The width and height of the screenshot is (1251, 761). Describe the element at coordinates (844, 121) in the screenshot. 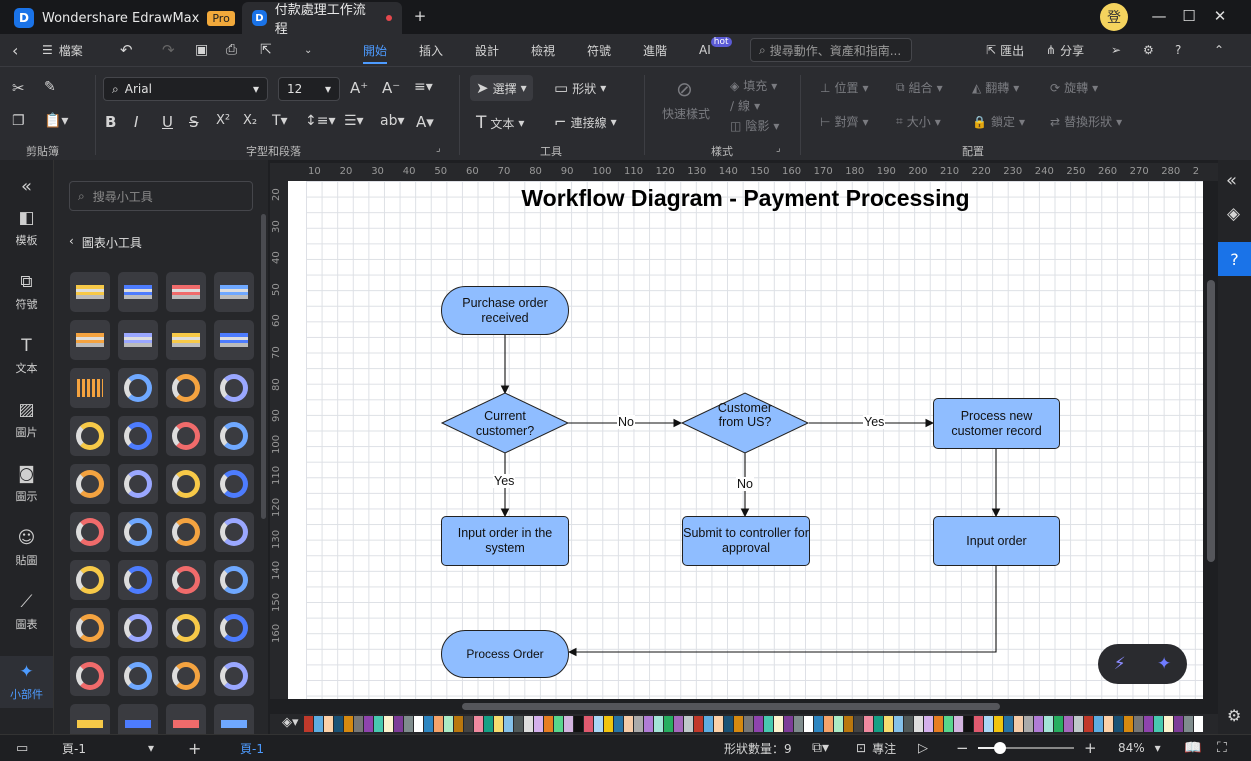

I see `align-button: ⊢ 對齊 ▾` at that location.